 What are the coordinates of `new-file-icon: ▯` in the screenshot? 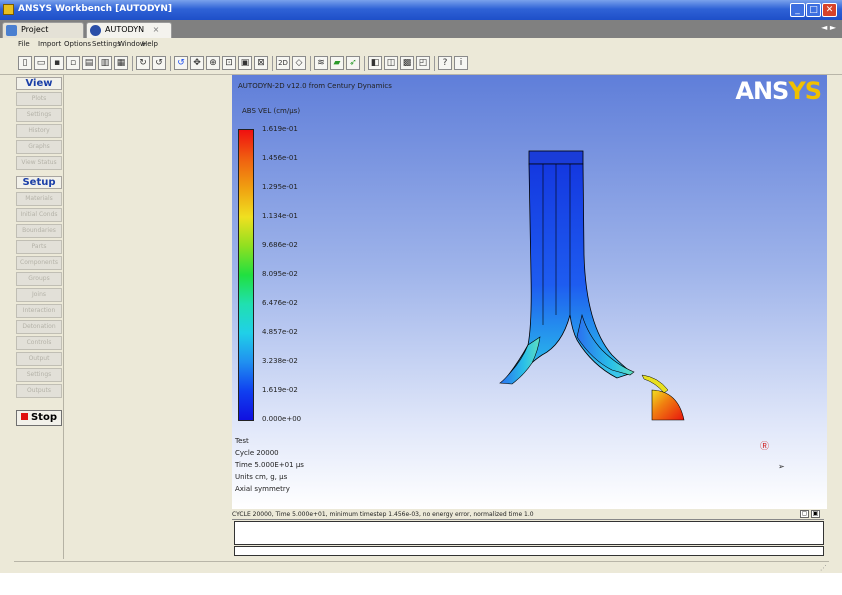 It's located at (25, 63).